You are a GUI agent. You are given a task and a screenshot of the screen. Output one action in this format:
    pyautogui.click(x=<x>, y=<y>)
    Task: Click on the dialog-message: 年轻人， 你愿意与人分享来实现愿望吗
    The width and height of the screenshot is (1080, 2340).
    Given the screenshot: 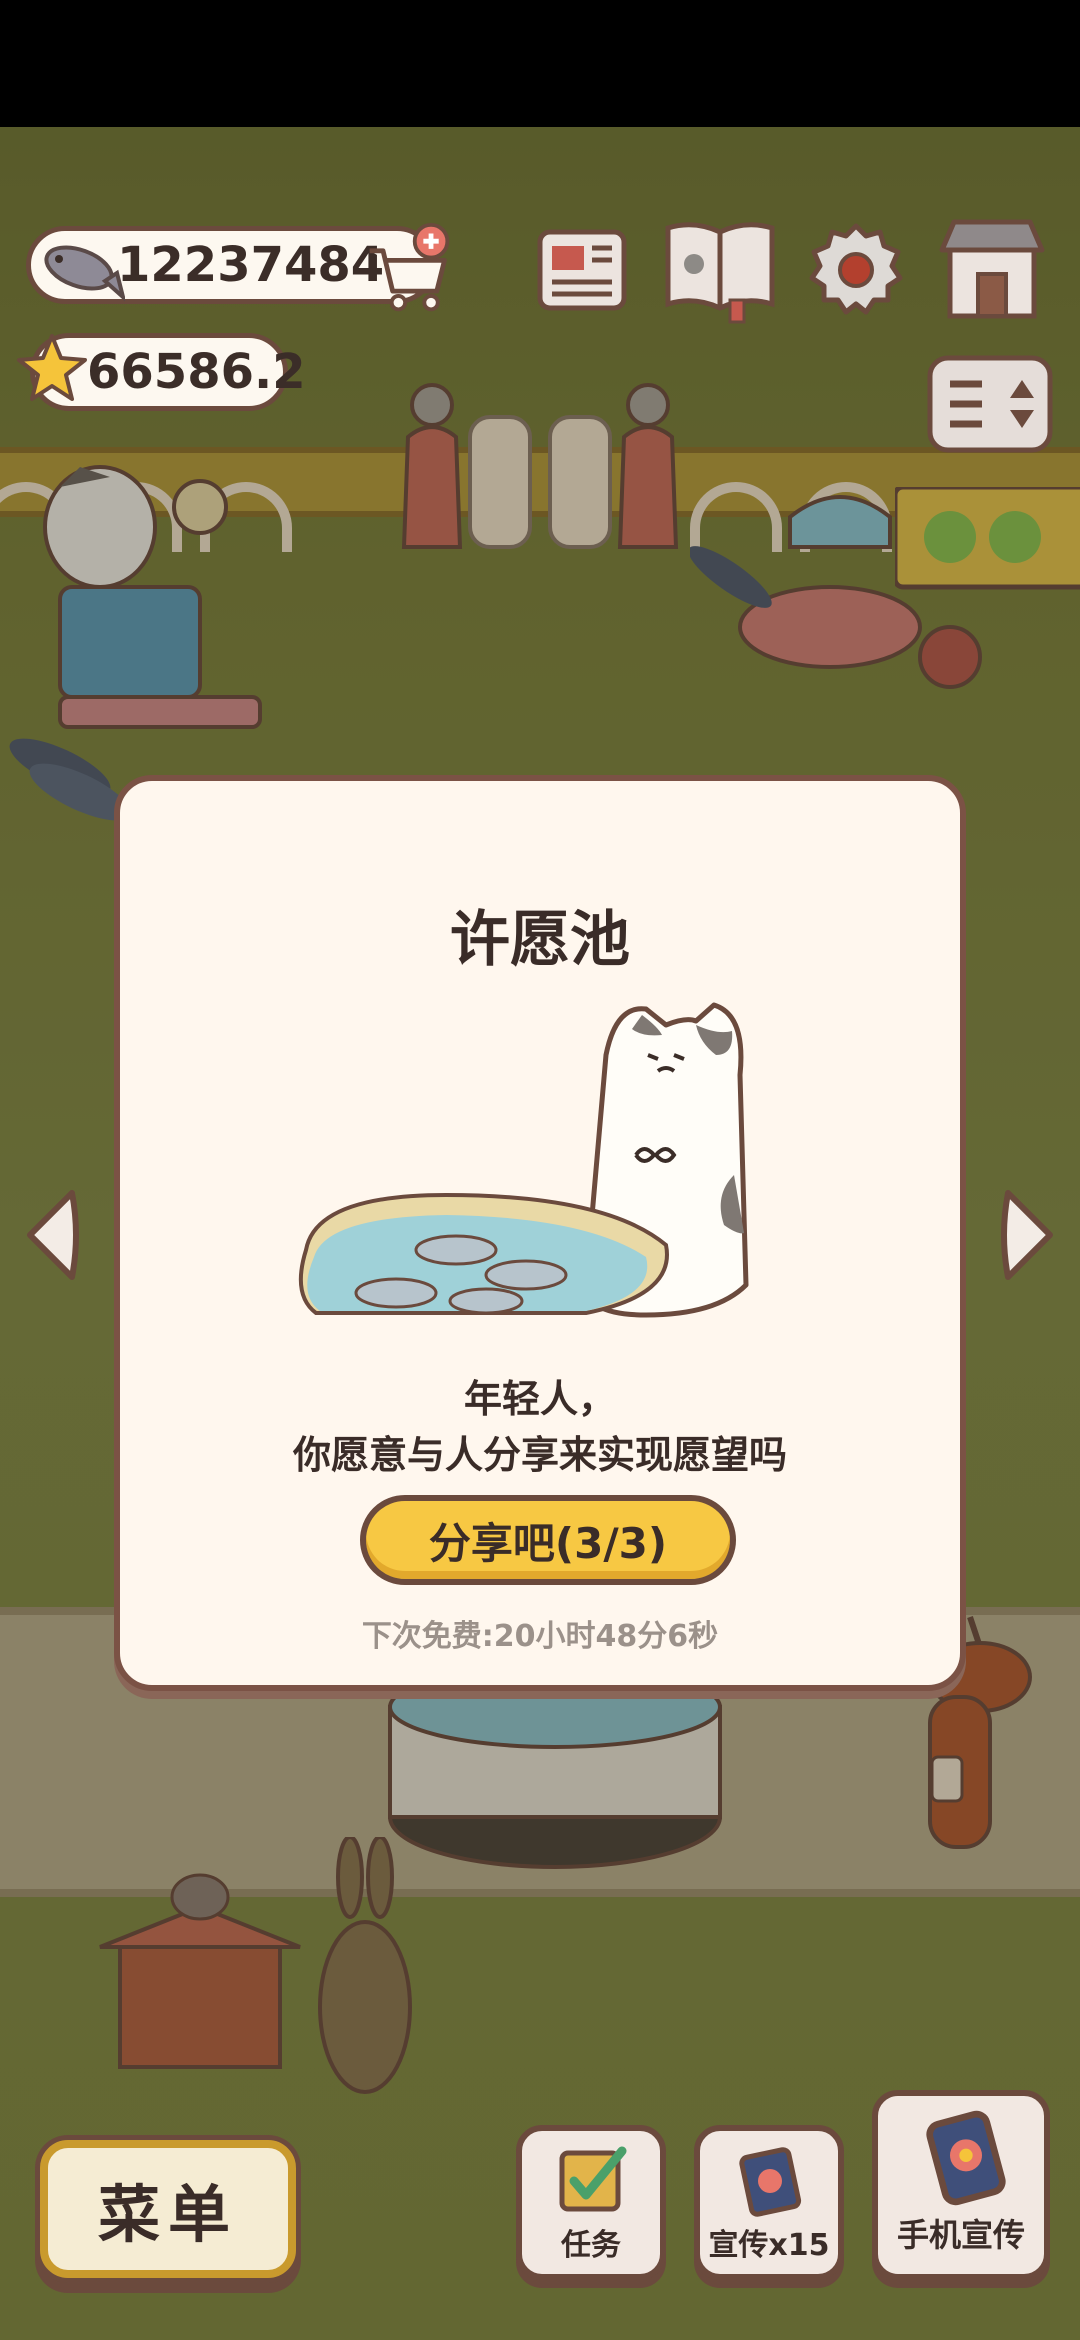 What is the action you would take?
    pyautogui.click(x=540, y=1427)
    